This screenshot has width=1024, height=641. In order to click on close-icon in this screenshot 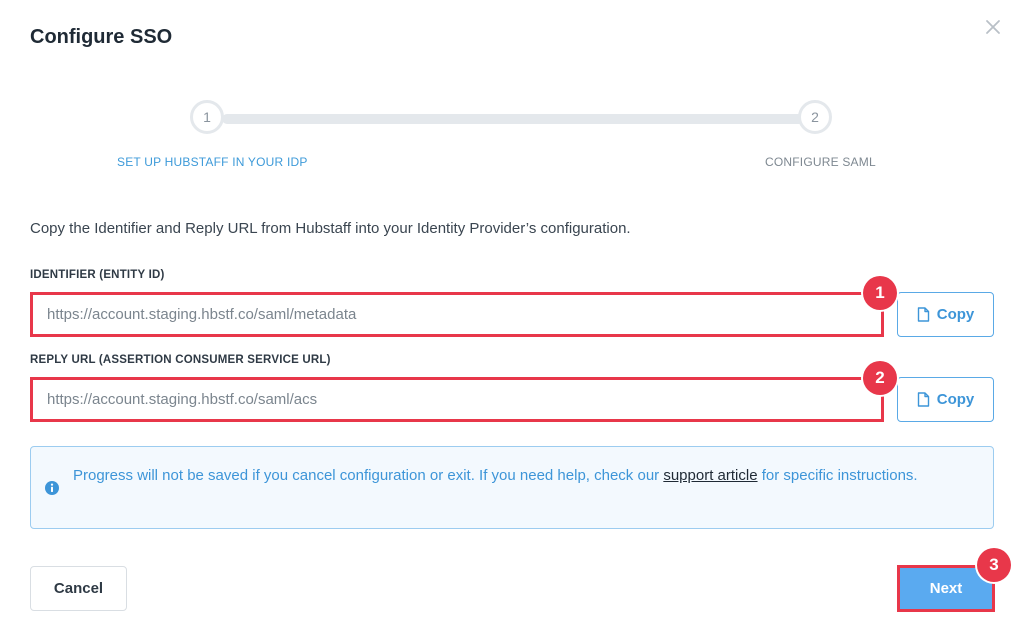, I will do `click(993, 27)`.